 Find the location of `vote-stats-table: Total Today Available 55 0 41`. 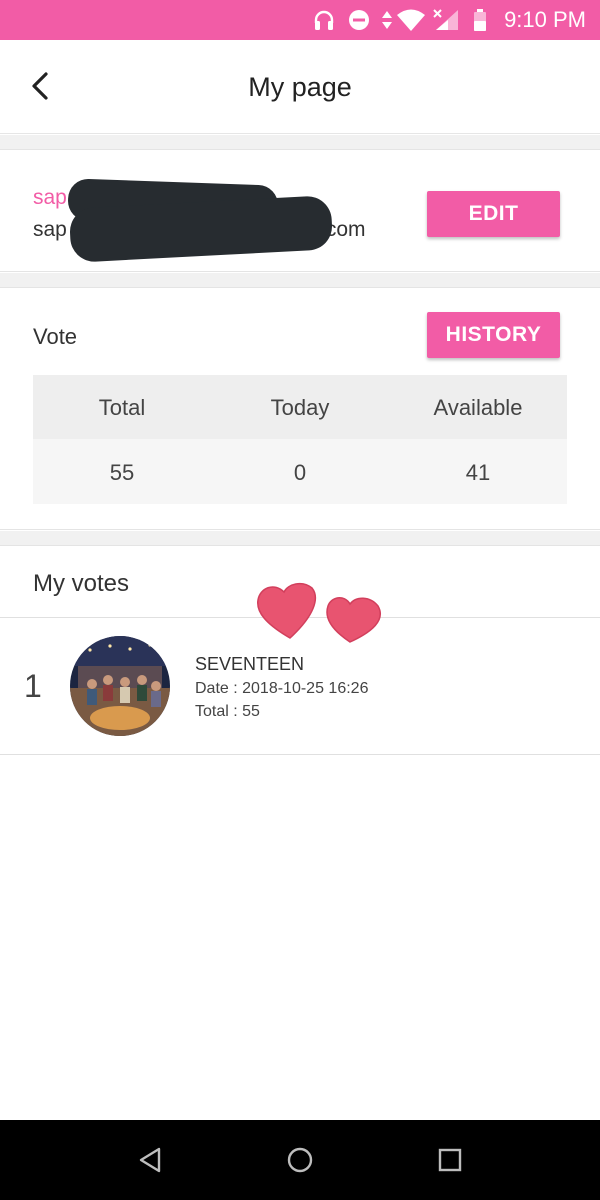

vote-stats-table: Total Today Available 55 0 41 is located at coordinates (300, 439).